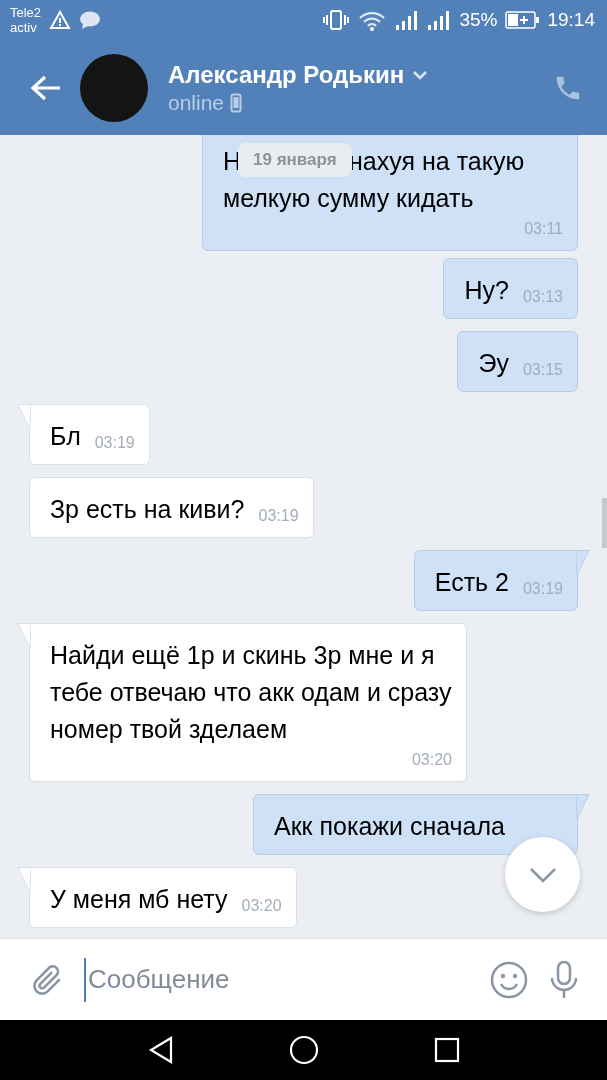  What do you see at coordinates (303, 1050) in the screenshot?
I see `home-icon` at bounding box center [303, 1050].